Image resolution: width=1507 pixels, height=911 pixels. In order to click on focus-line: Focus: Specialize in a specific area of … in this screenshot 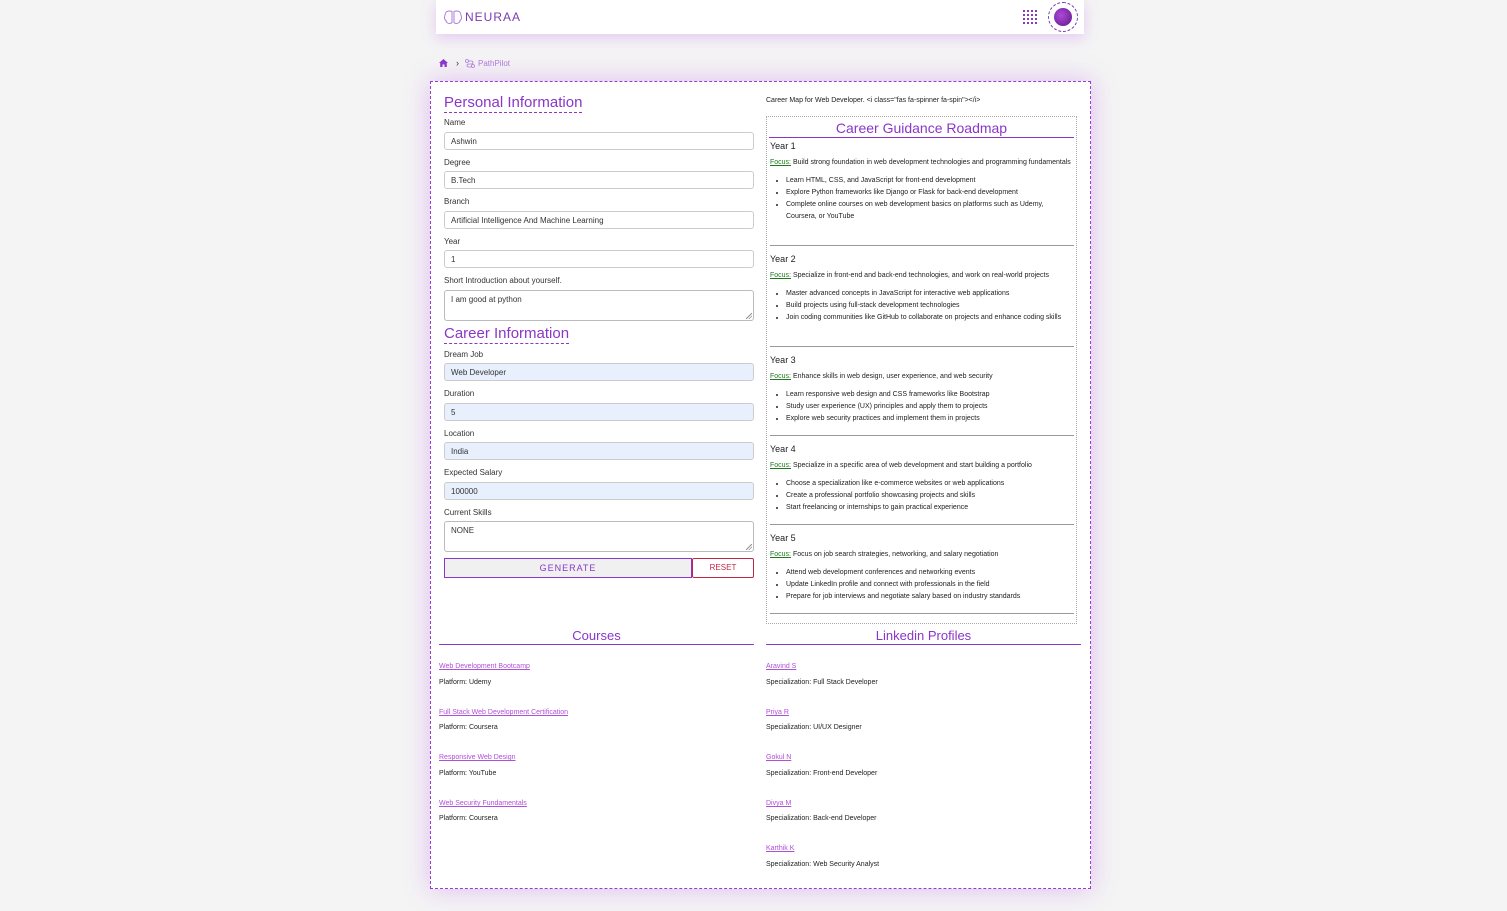, I will do `click(922, 466)`.